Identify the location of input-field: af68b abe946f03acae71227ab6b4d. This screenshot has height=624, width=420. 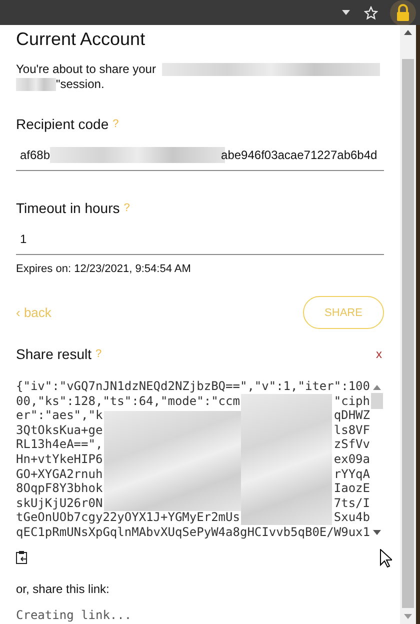
(200, 155).